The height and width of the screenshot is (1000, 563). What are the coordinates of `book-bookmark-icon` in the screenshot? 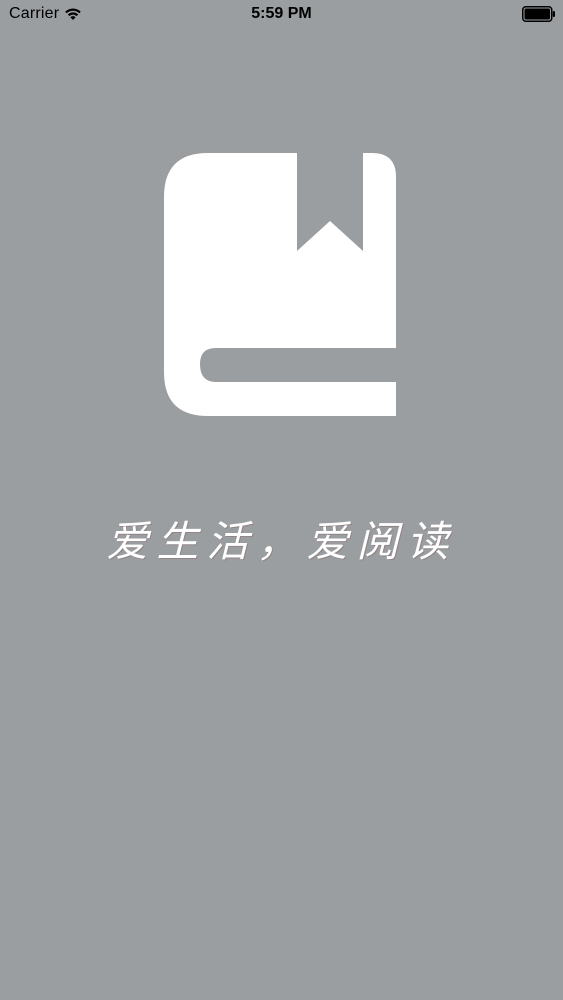 It's located at (280, 284).